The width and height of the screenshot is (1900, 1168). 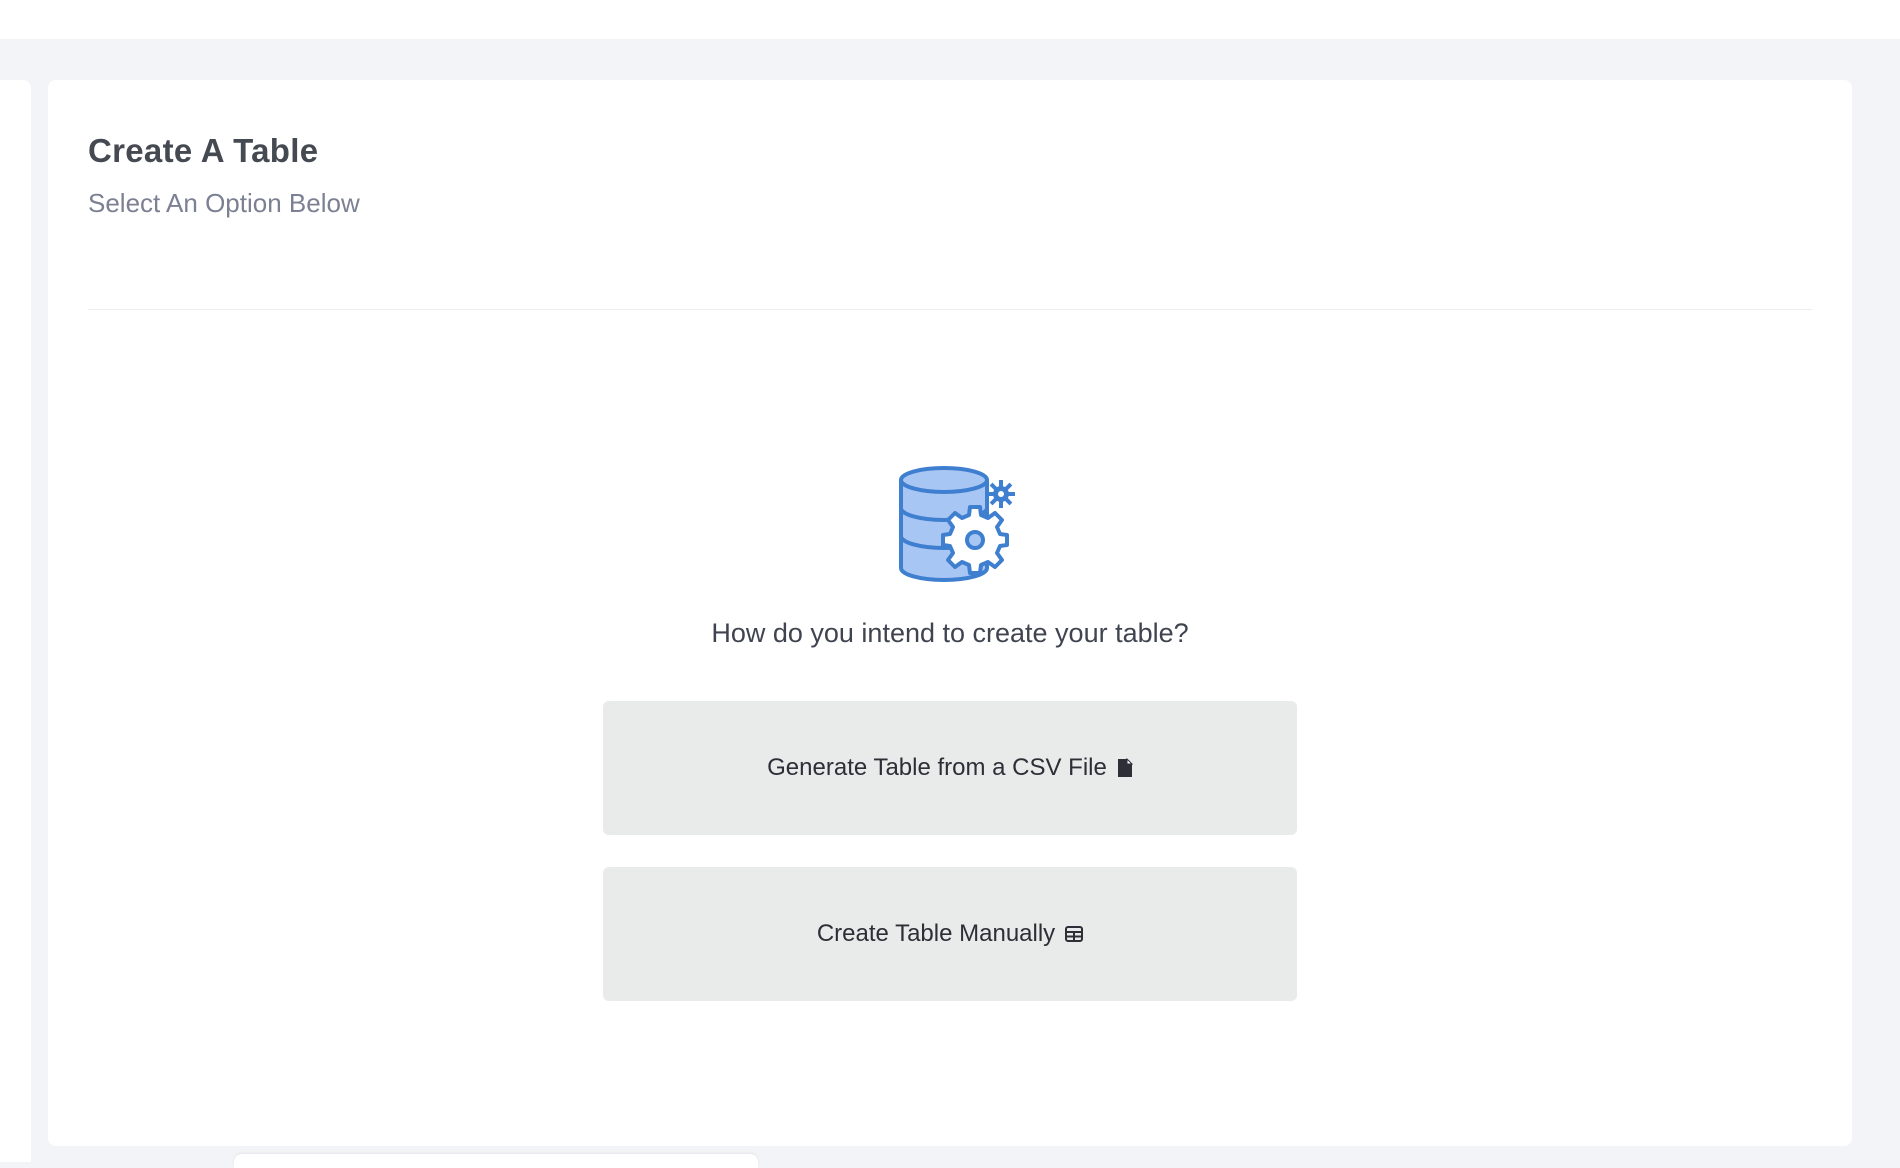 What do you see at coordinates (950, 633) in the screenshot?
I see `prompt-text: How do you intend to create your table?` at bounding box center [950, 633].